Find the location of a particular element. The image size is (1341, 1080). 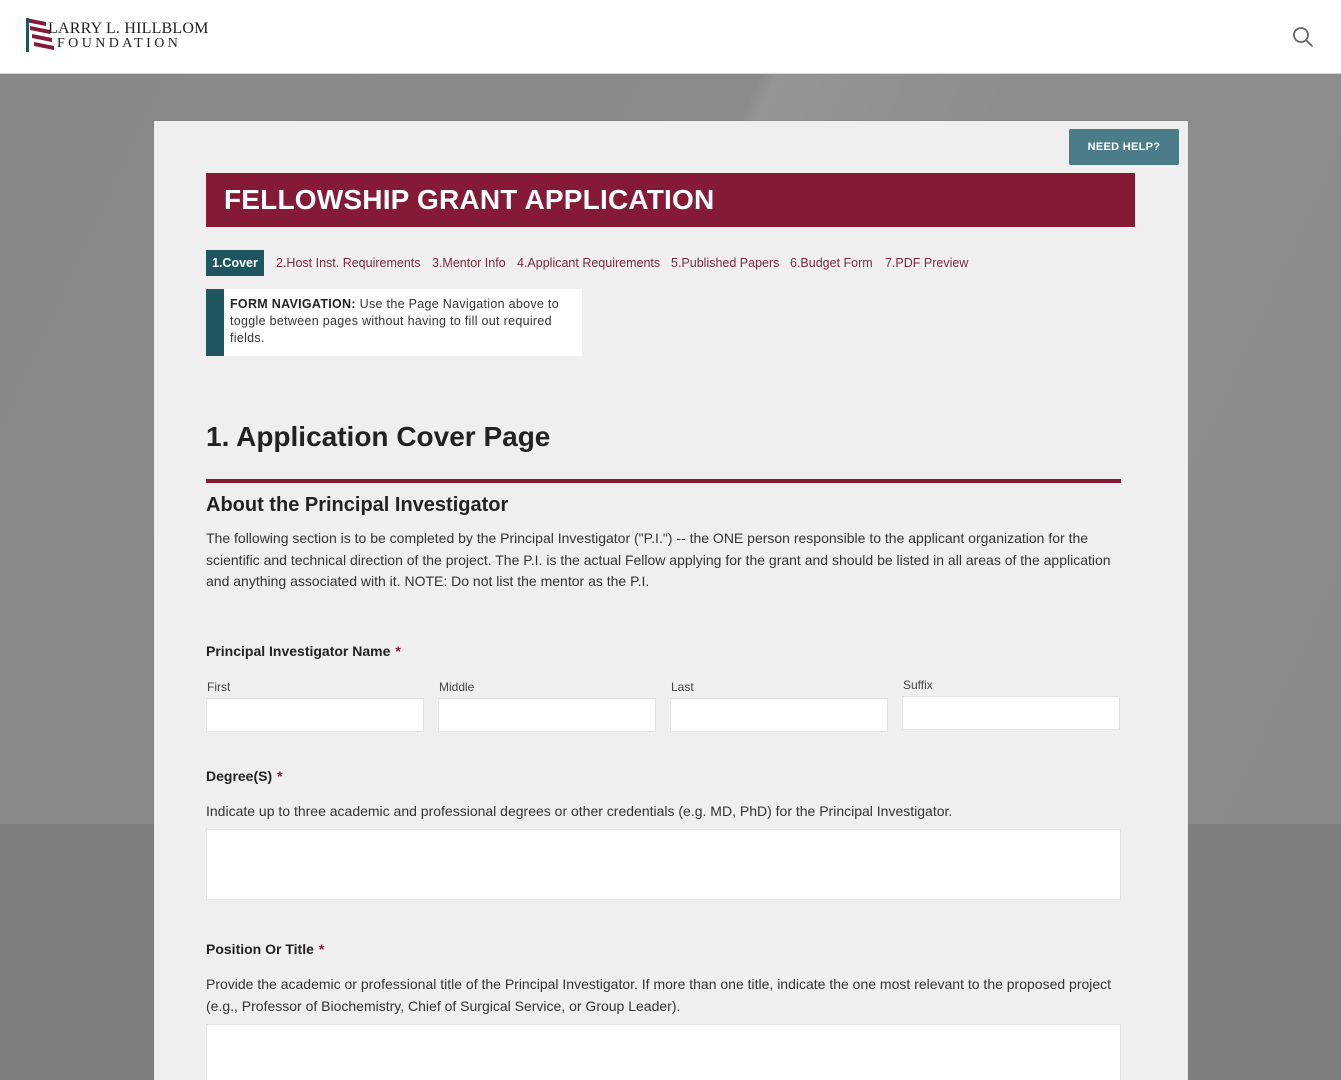

logo-line2: FOUNDATION is located at coordinates (119, 43).